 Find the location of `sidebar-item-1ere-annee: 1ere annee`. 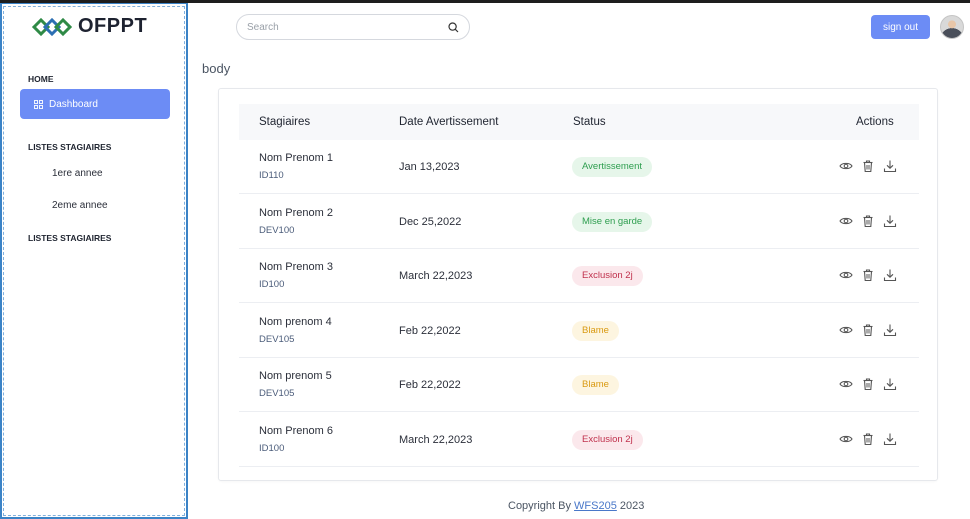

sidebar-item-1ere-annee: 1ere annee is located at coordinates (77, 173).